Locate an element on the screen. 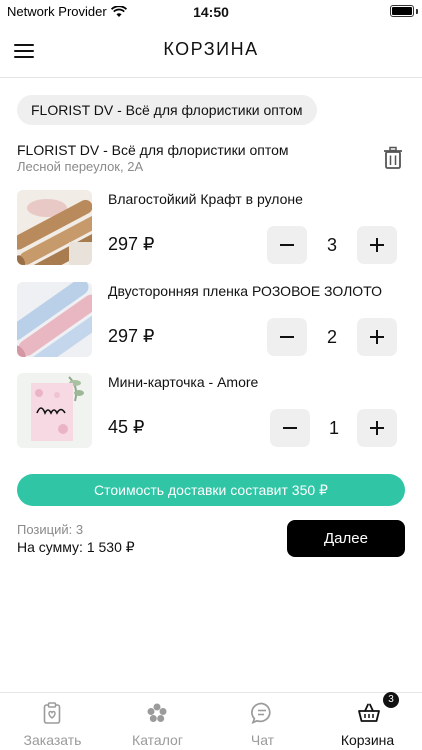 The height and width of the screenshot is (750, 422). tab-catalog: Каталог is located at coordinates (157, 721).